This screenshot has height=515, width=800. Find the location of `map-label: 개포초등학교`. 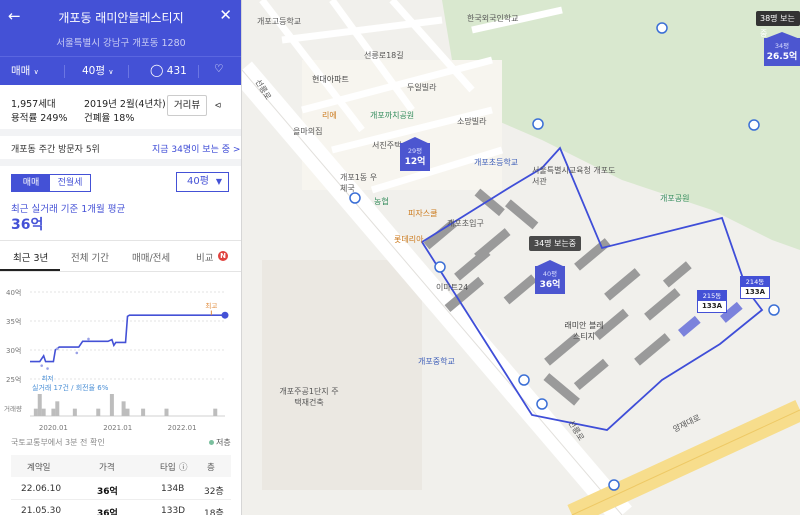

map-label: 개포초등학교 is located at coordinates (496, 162).